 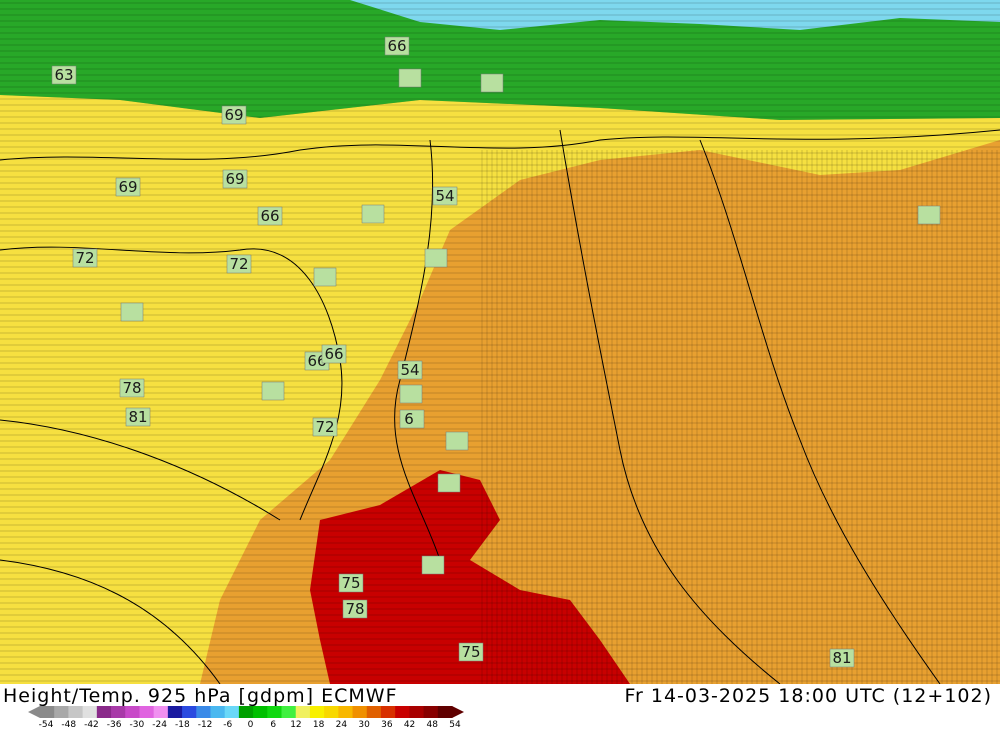 I want to click on colorbar-tick-label: -48, so click(x=69, y=725).